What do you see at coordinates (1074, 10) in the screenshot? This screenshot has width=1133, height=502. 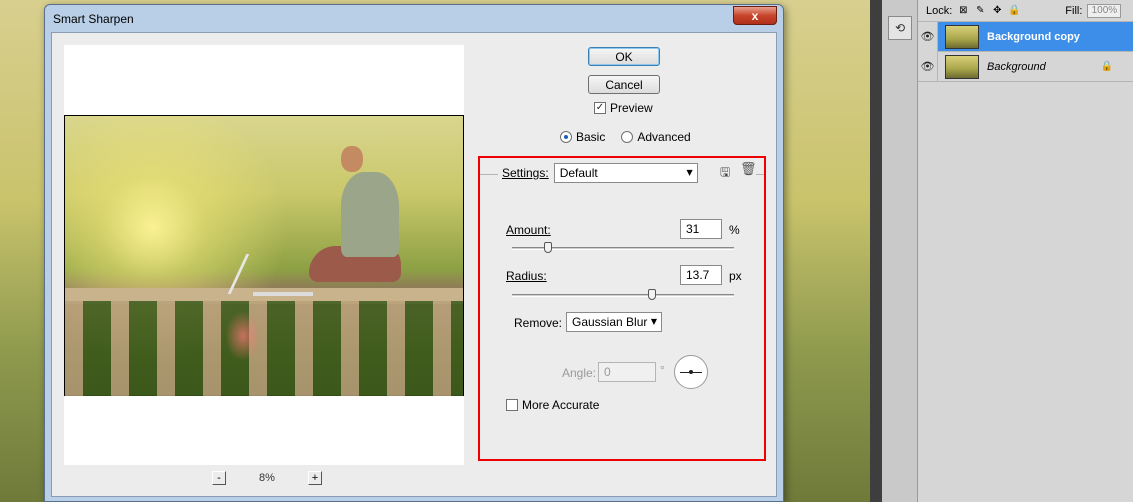 I see `fill-label: Fill:` at bounding box center [1074, 10].